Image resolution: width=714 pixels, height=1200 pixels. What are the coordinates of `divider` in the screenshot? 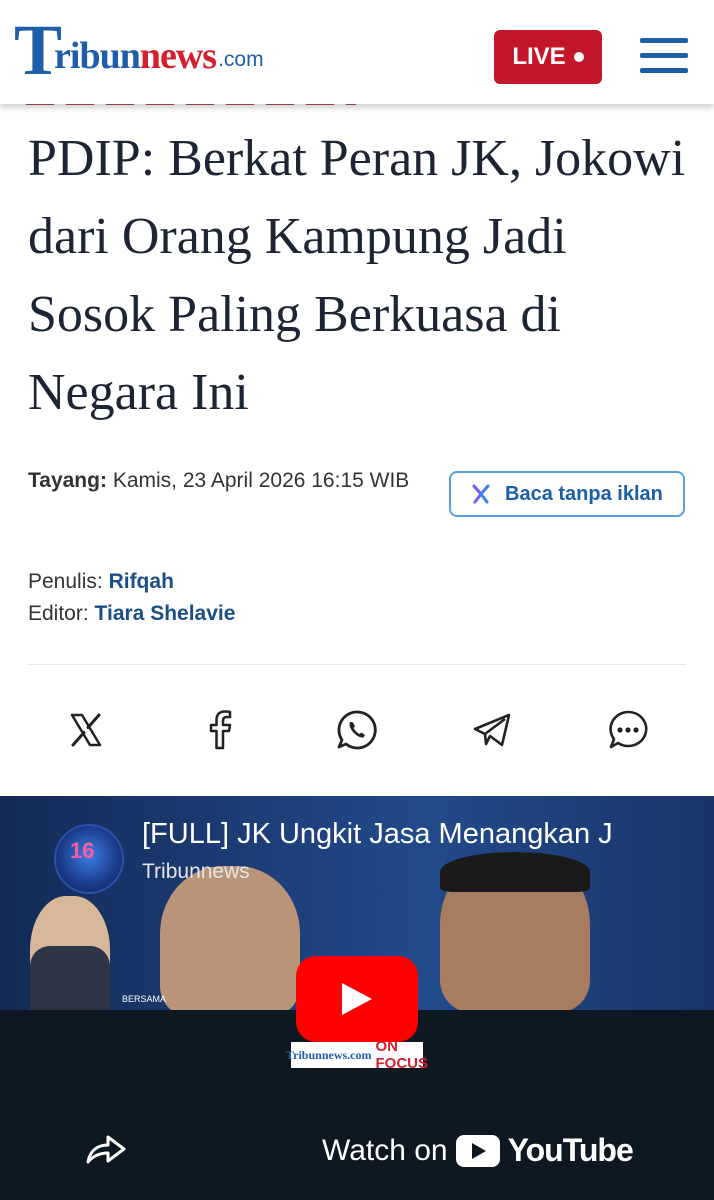 It's located at (357, 664).